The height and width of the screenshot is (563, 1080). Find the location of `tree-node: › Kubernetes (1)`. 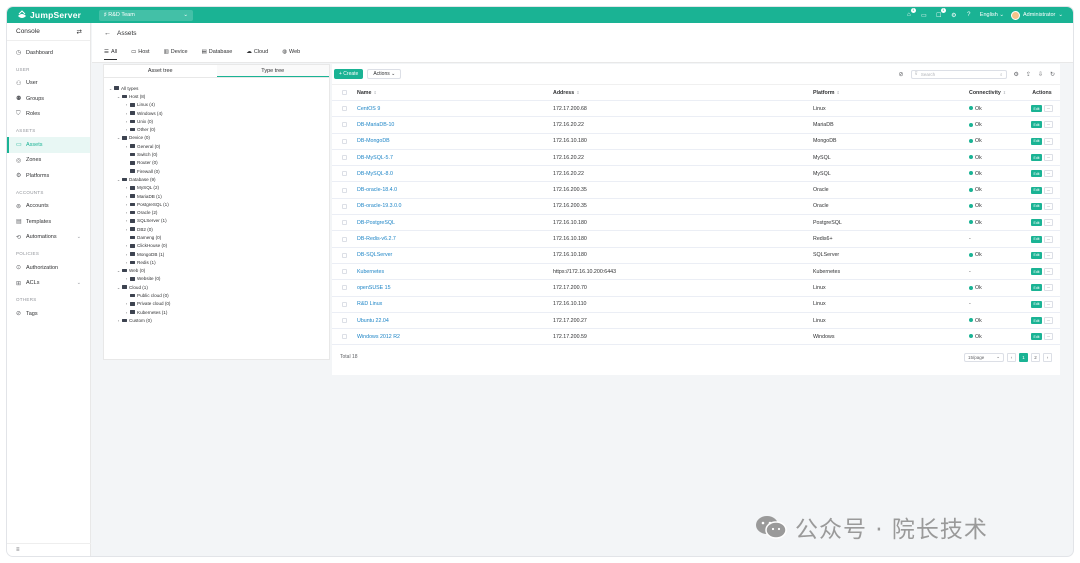

tree-node: › Kubernetes (1) is located at coordinates (218, 312).